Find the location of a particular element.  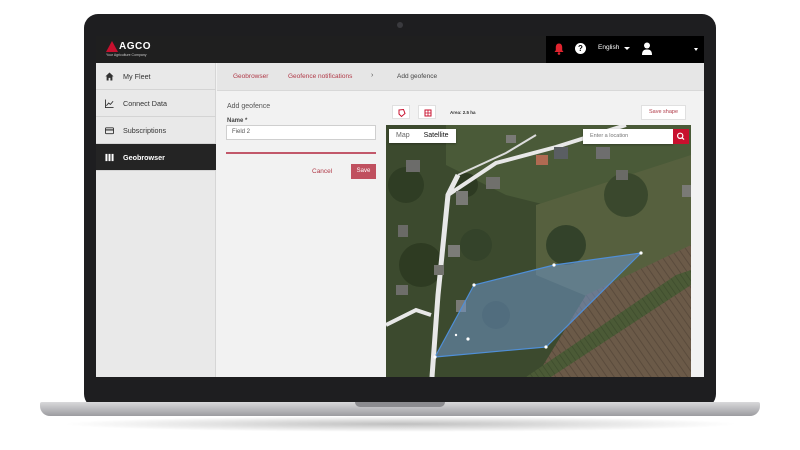

area-readout: Area: 2.5 ha is located at coordinates (463, 112).